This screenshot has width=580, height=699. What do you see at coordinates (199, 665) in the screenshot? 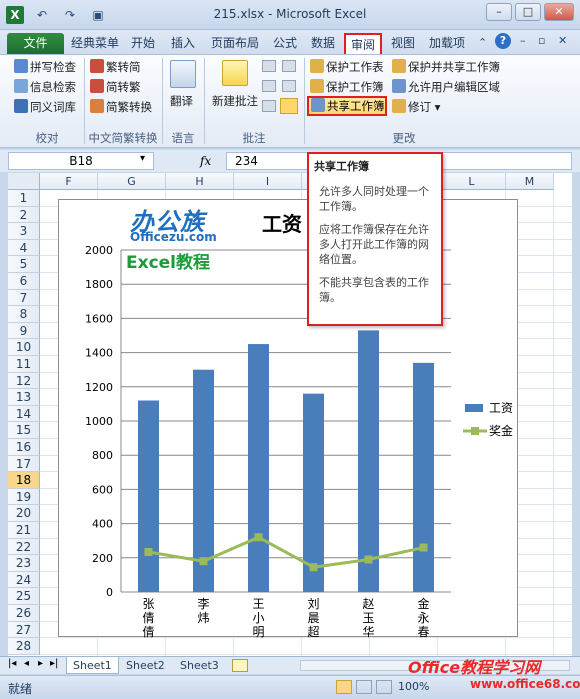
I see `sheet-tab-3: Sheet3` at bounding box center [199, 665].